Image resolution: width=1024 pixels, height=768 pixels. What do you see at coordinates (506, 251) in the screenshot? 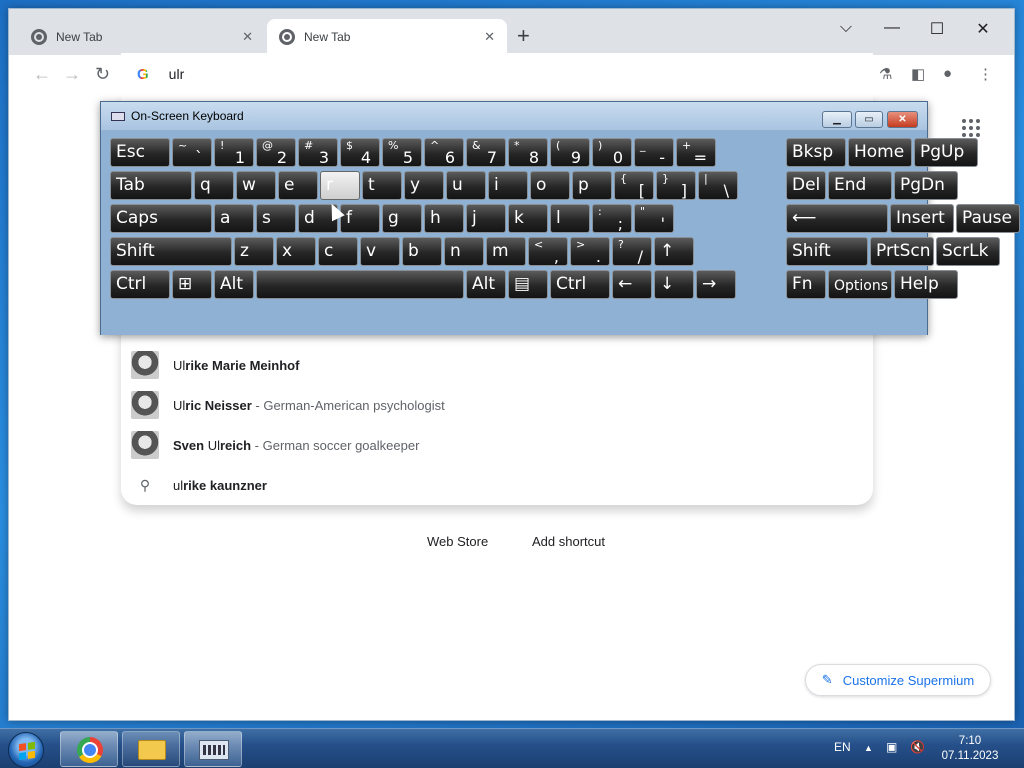
I see `key-m: m` at bounding box center [506, 251].